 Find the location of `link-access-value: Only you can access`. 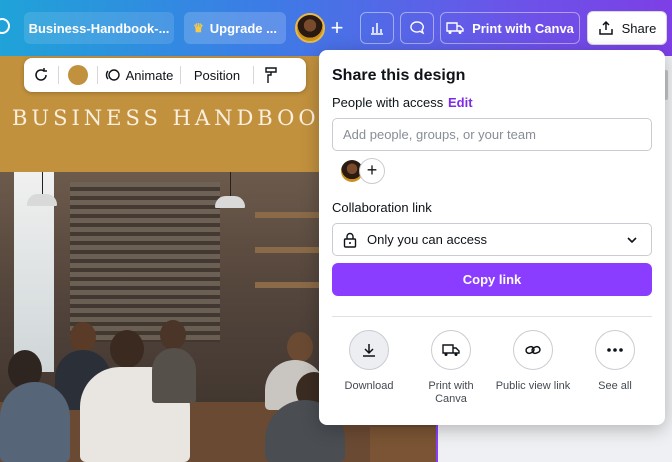

link-access-value: Only you can access is located at coordinates (427, 239).